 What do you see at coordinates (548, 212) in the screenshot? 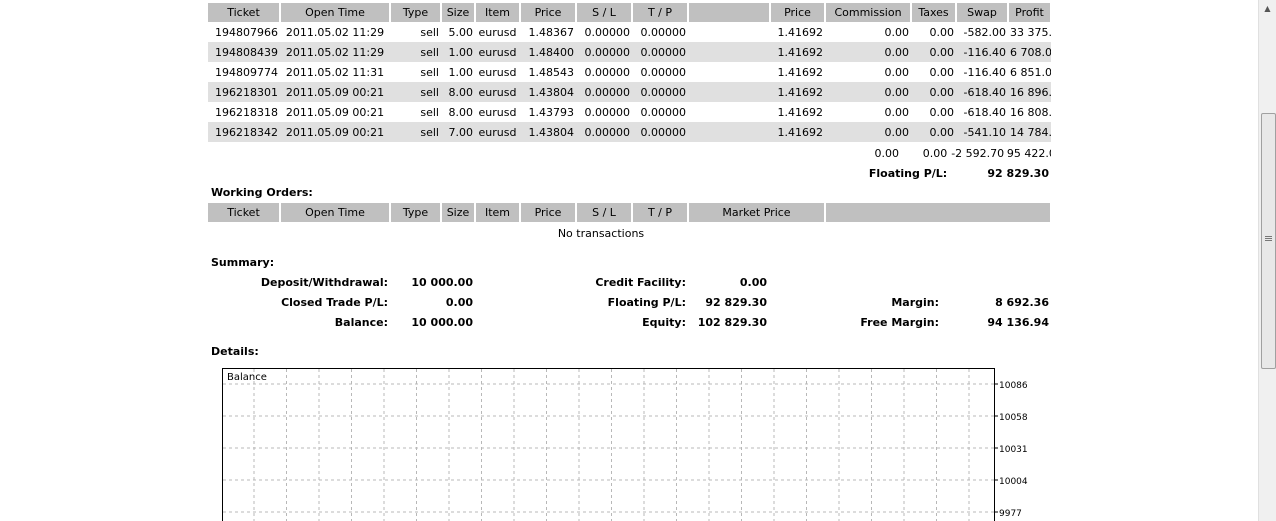
I see `wo-header-price: Price` at bounding box center [548, 212].